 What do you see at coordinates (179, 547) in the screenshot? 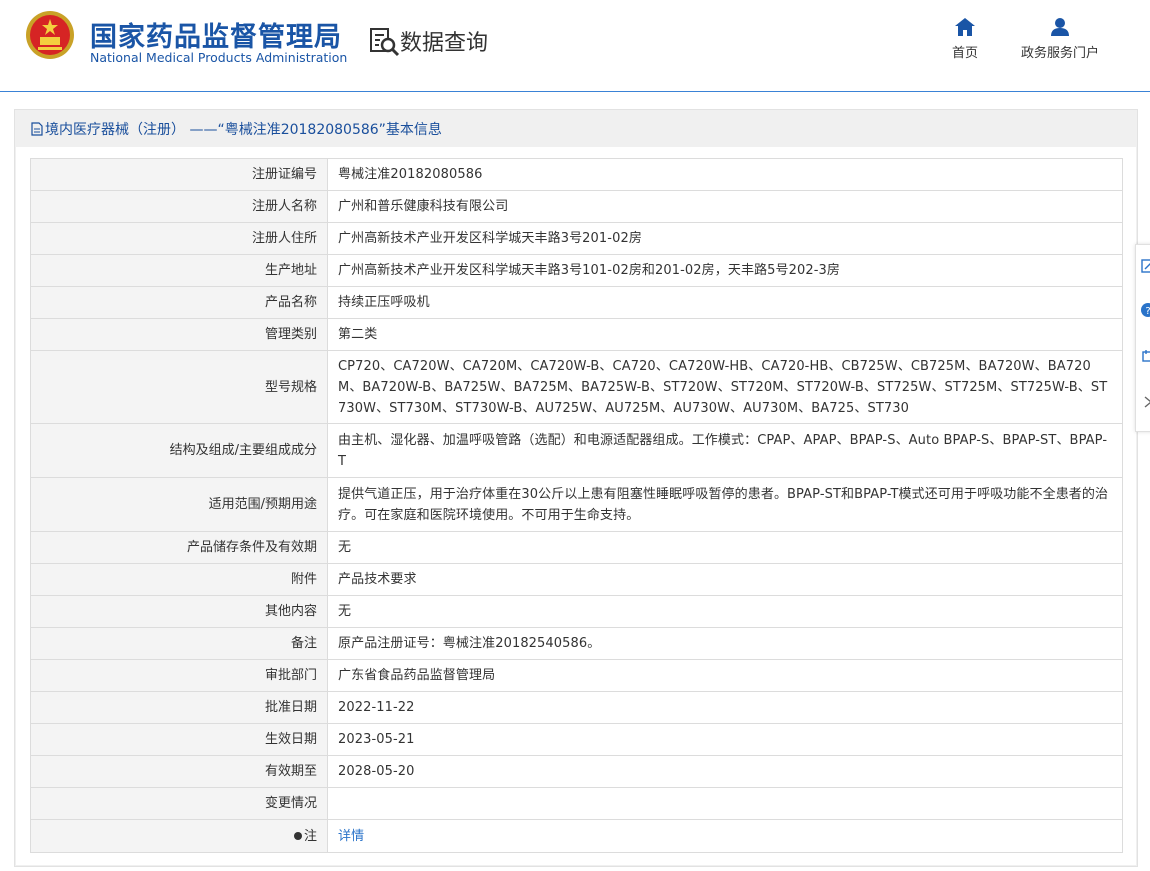
I see `row-label: 产品储存条件及有效期` at bounding box center [179, 547].